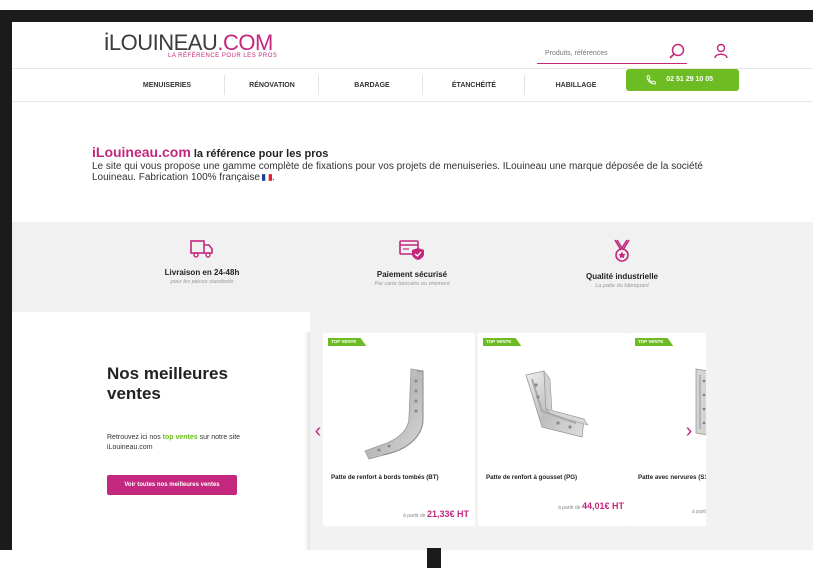 This screenshot has height=568, width=813. What do you see at coordinates (651, 79) in the screenshot?
I see `phone-icon` at bounding box center [651, 79].